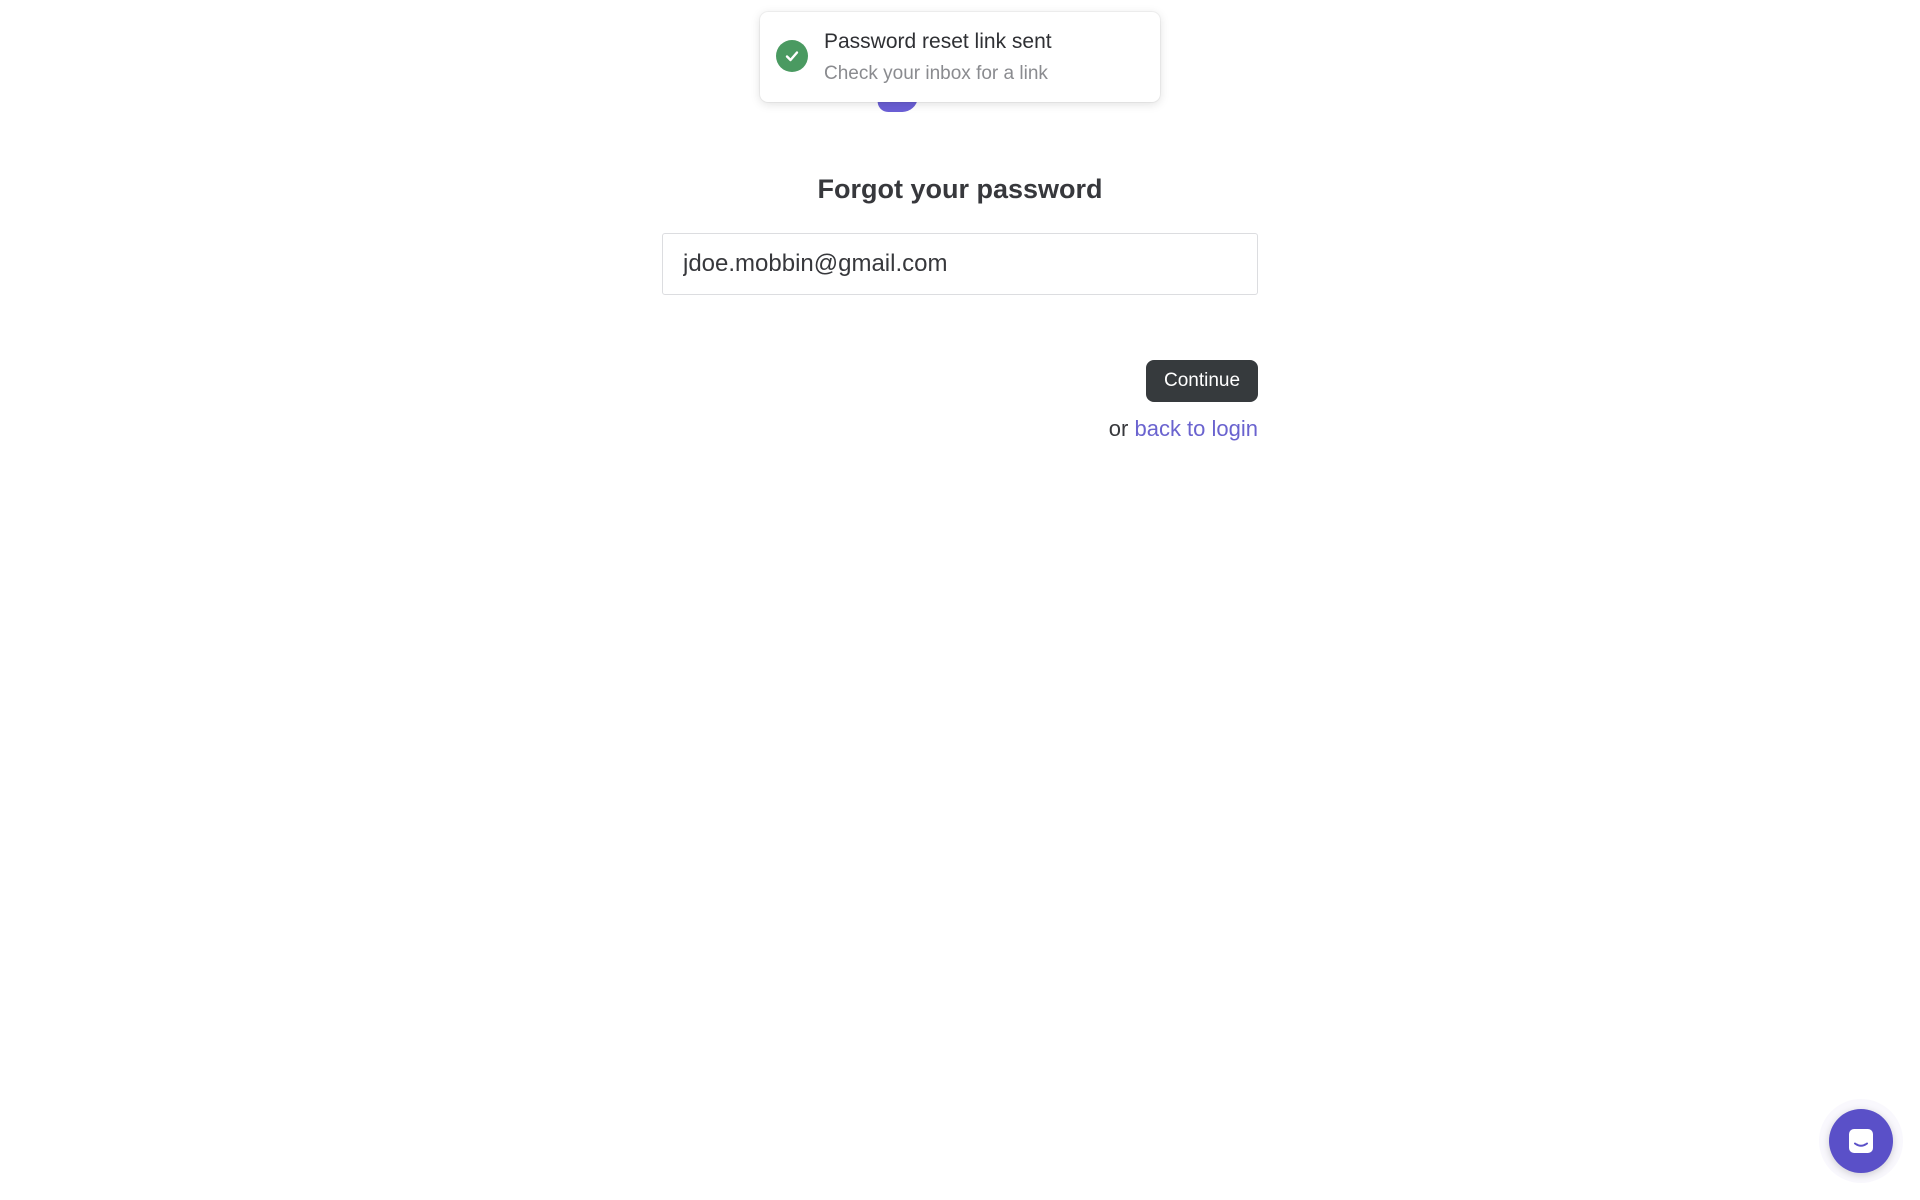 The width and height of the screenshot is (1920, 1200). I want to click on page-title: Forgot your password, so click(960, 189).